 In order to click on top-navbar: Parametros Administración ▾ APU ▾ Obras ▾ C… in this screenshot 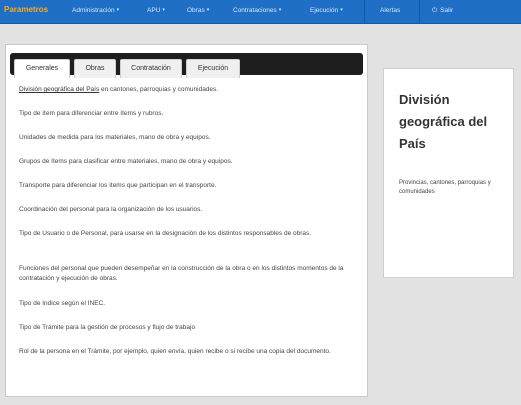, I will do `click(260, 12)`.